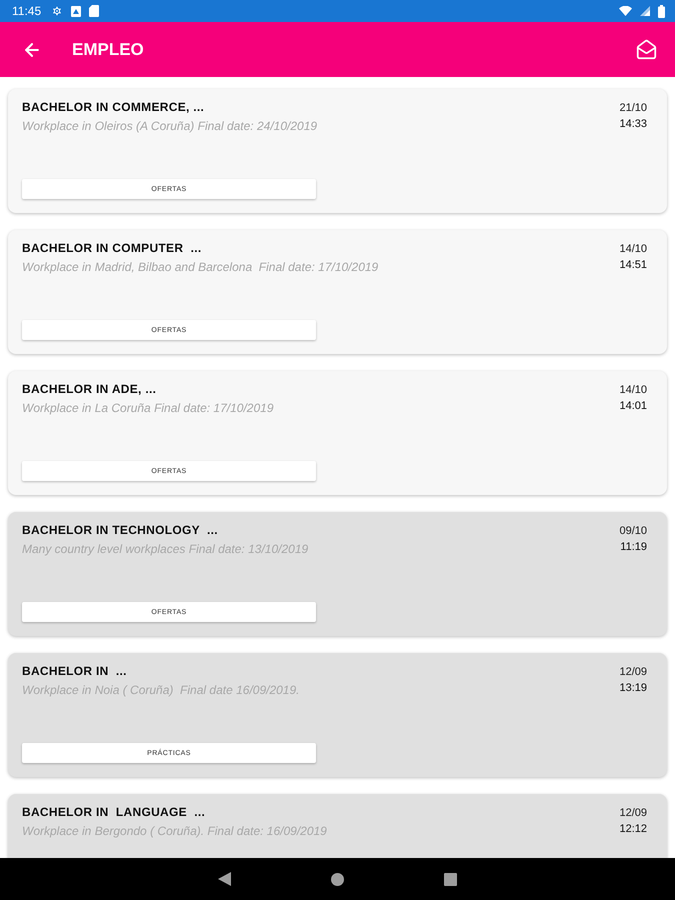 This screenshot has width=675, height=900. I want to click on open-envelope-icon, so click(646, 49).